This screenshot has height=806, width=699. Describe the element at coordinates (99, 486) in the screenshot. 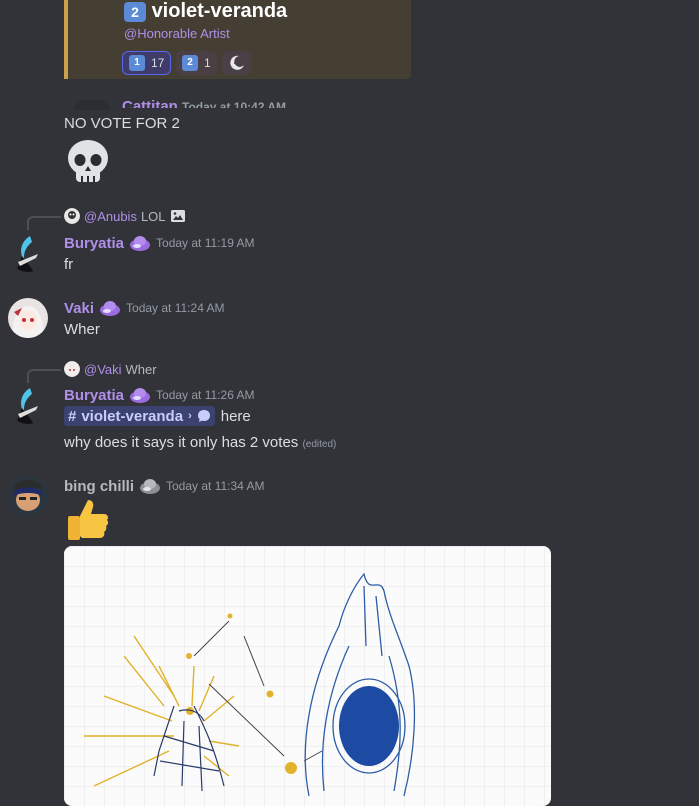

I see `username: bing chilli` at that location.